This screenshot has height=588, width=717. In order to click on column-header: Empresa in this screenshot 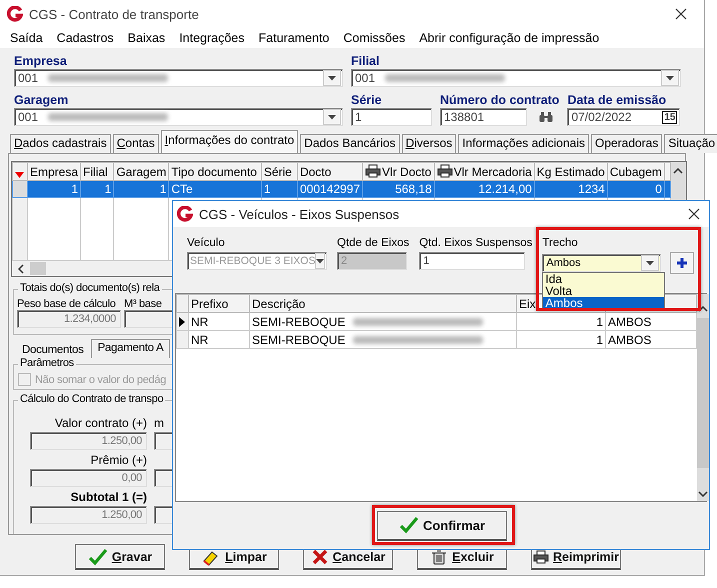, I will do `click(54, 171)`.